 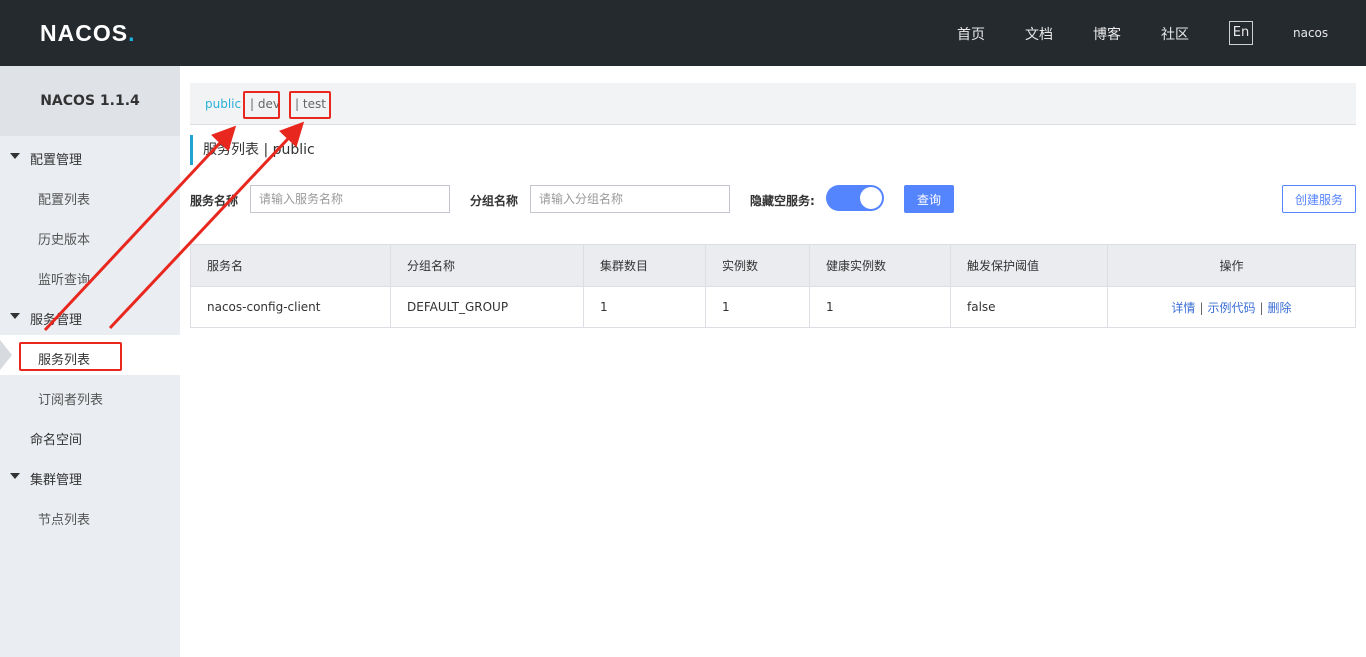 I want to click on cell-instances: 1, so click(x=757, y=307).